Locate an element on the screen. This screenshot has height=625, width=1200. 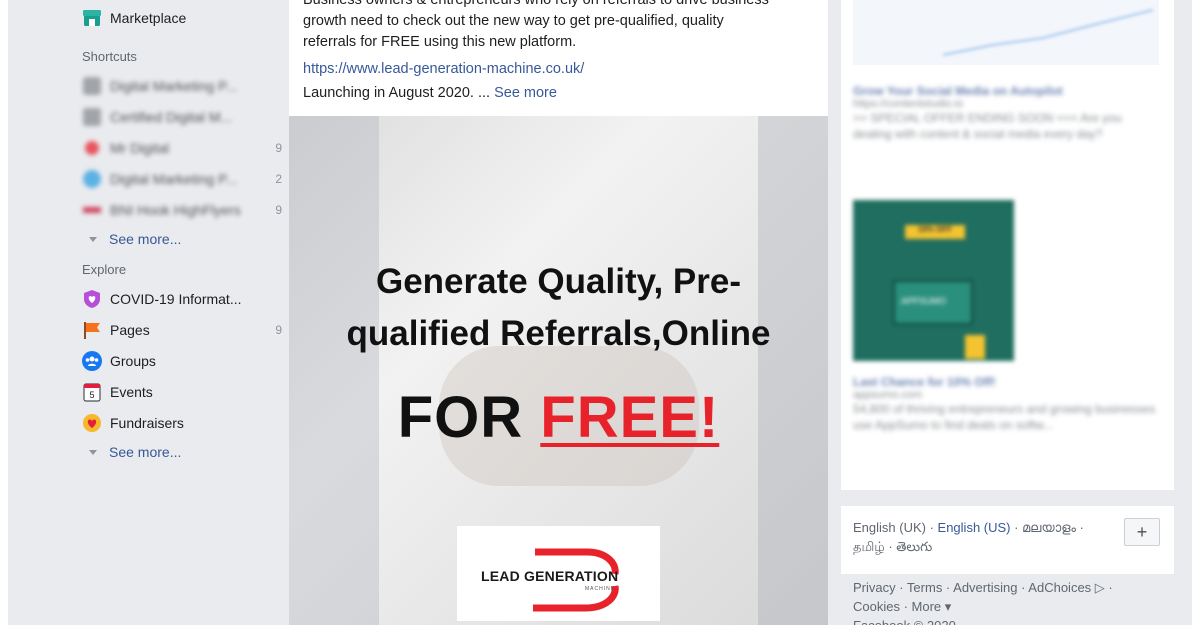
sidebar-item-count: 9 is located at coordinates (278, 329).